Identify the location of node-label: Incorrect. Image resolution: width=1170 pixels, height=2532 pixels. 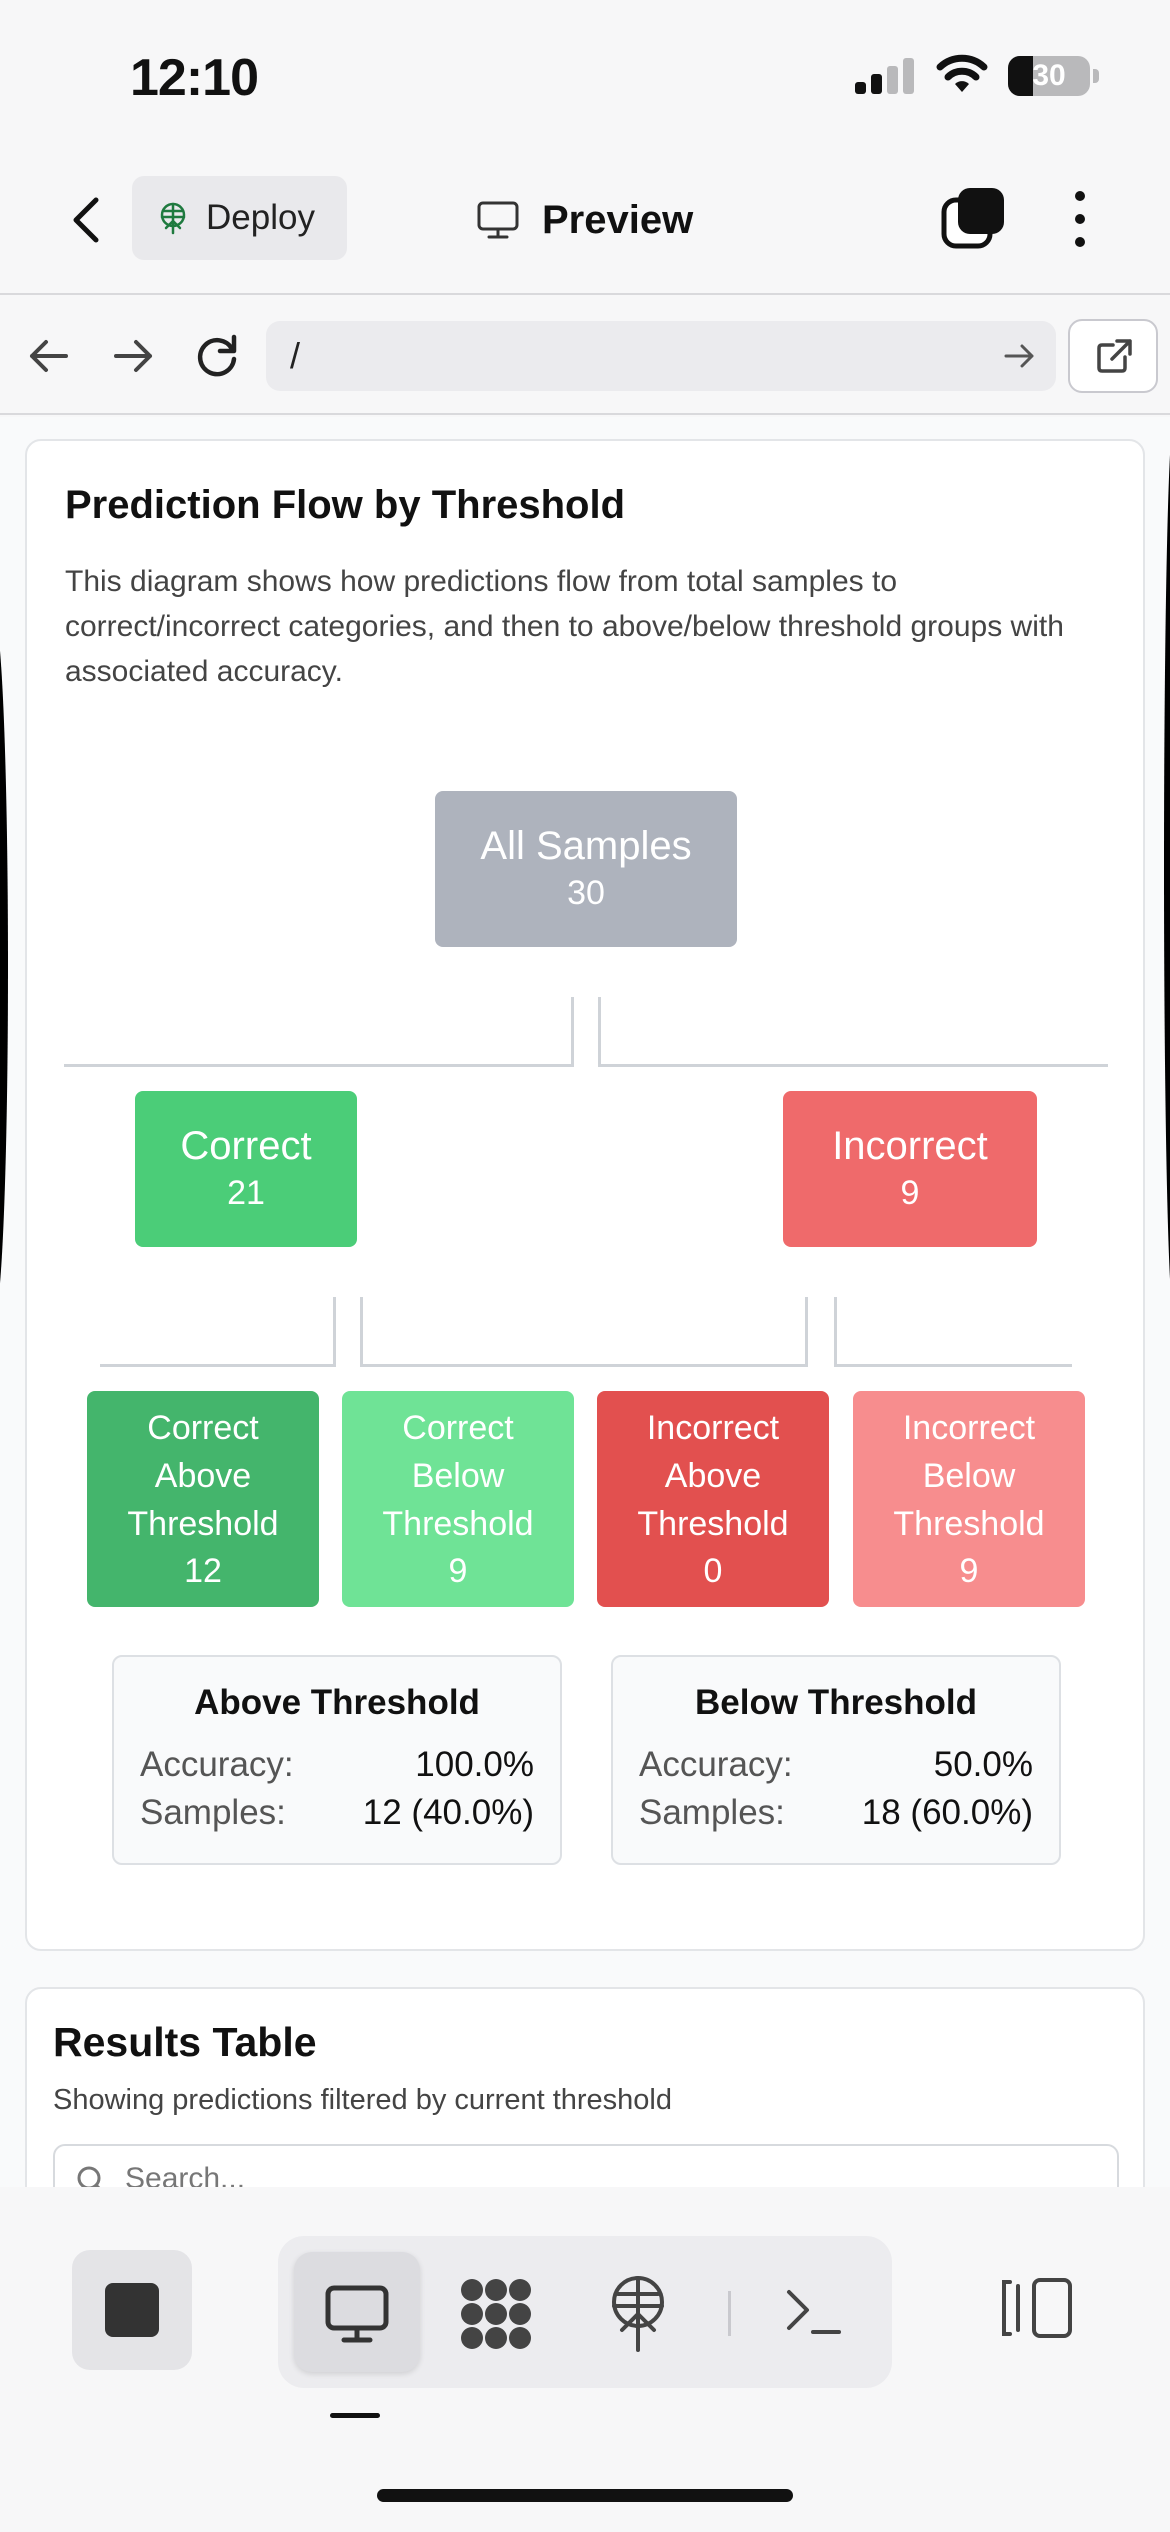
(910, 1146).